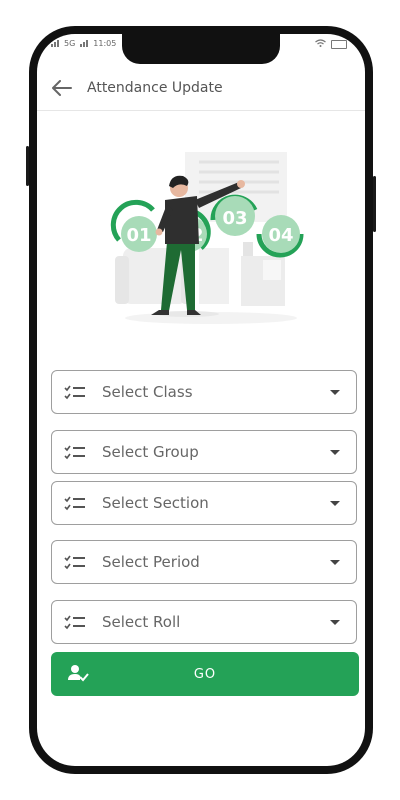 The height and width of the screenshot is (800, 400). I want to click on step-label-3: 03, so click(234, 218).